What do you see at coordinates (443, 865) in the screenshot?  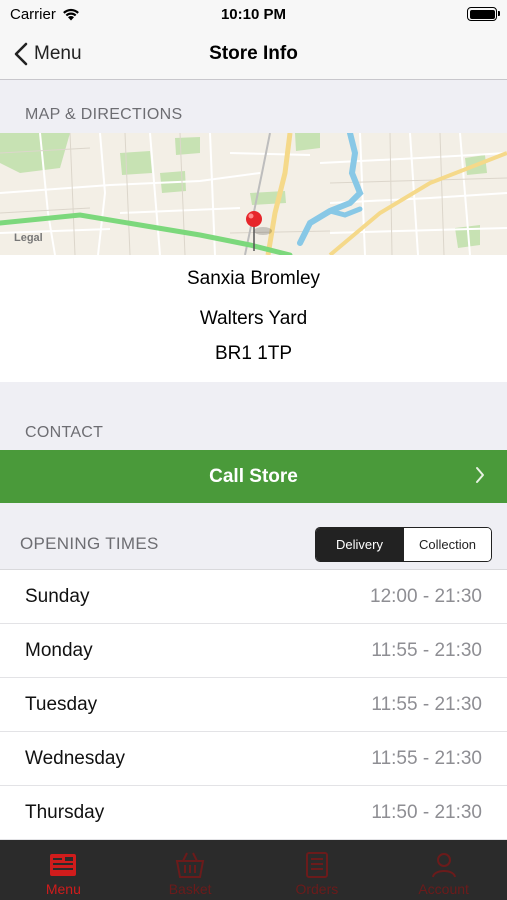 I see `account-icon` at bounding box center [443, 865].